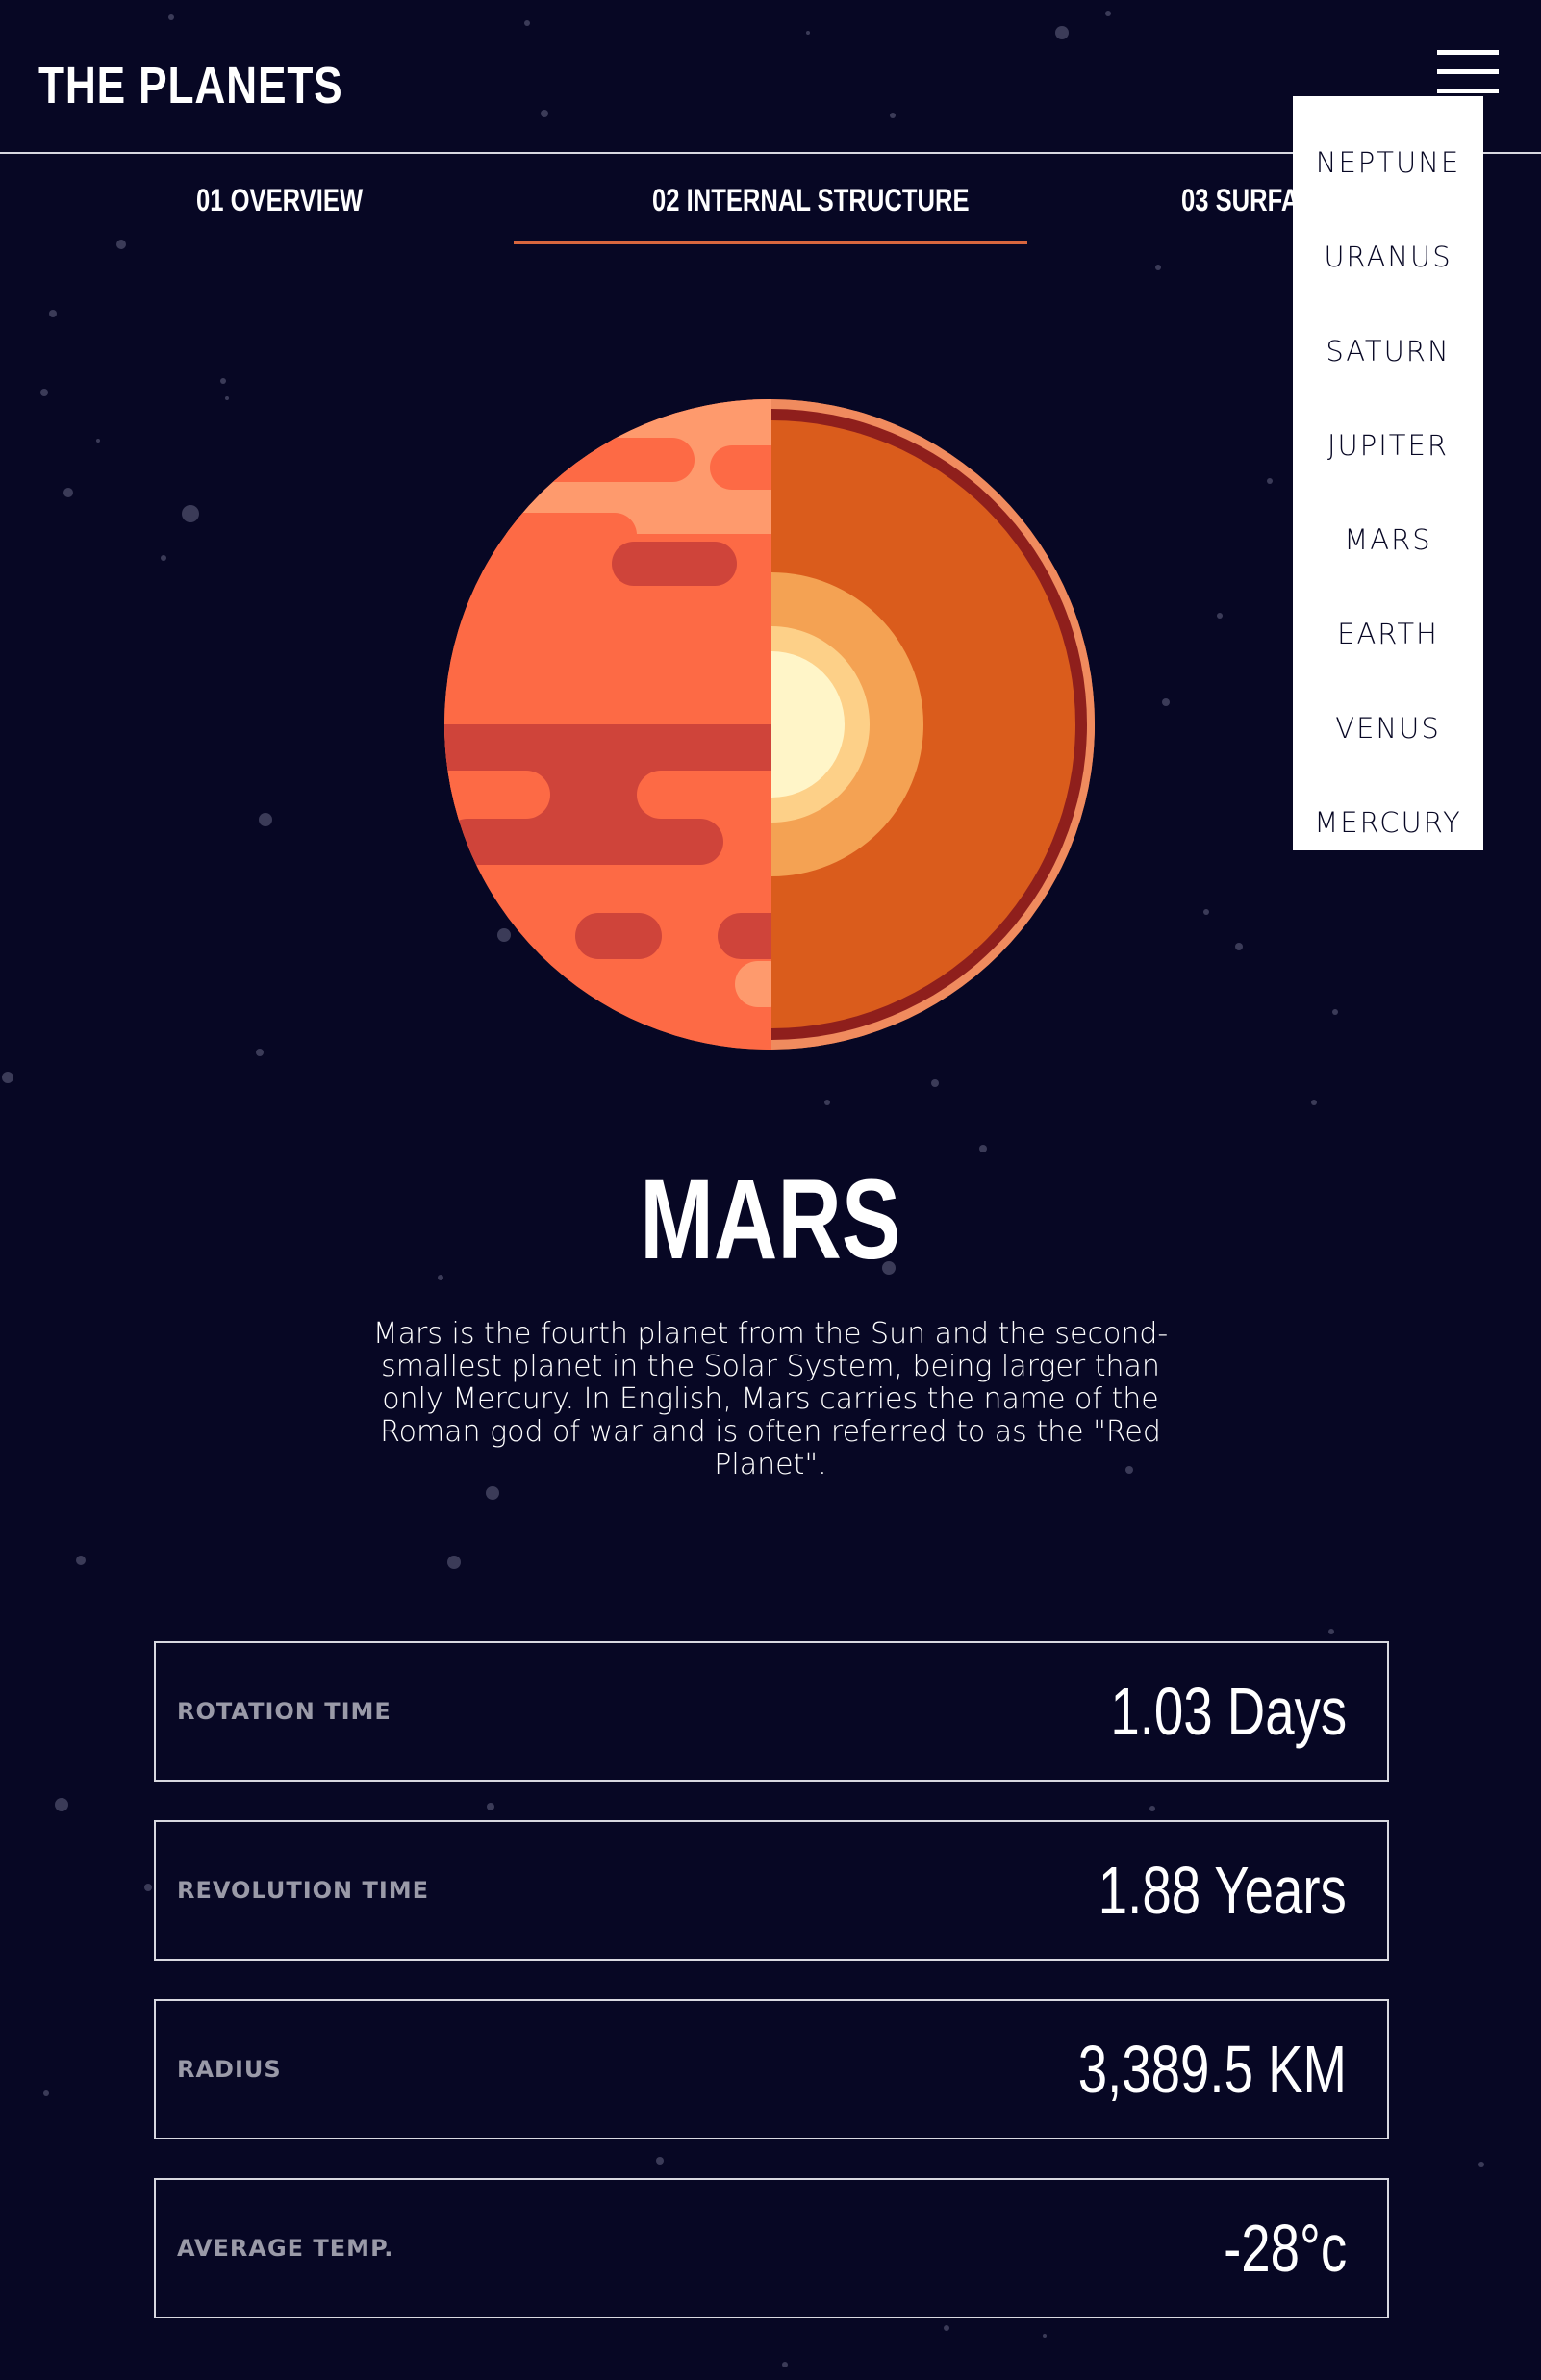 This screenshot has height=2380, width=1541. What do you see at coordinates (285, 2249) in the screenshot?
I see `stat-label: AVERAGE TEMP.` at bounding box center [285, 2249].